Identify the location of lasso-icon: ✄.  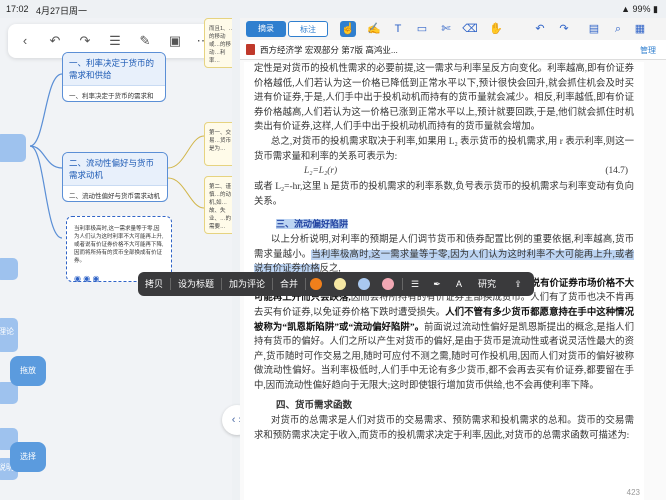
(446, 29).